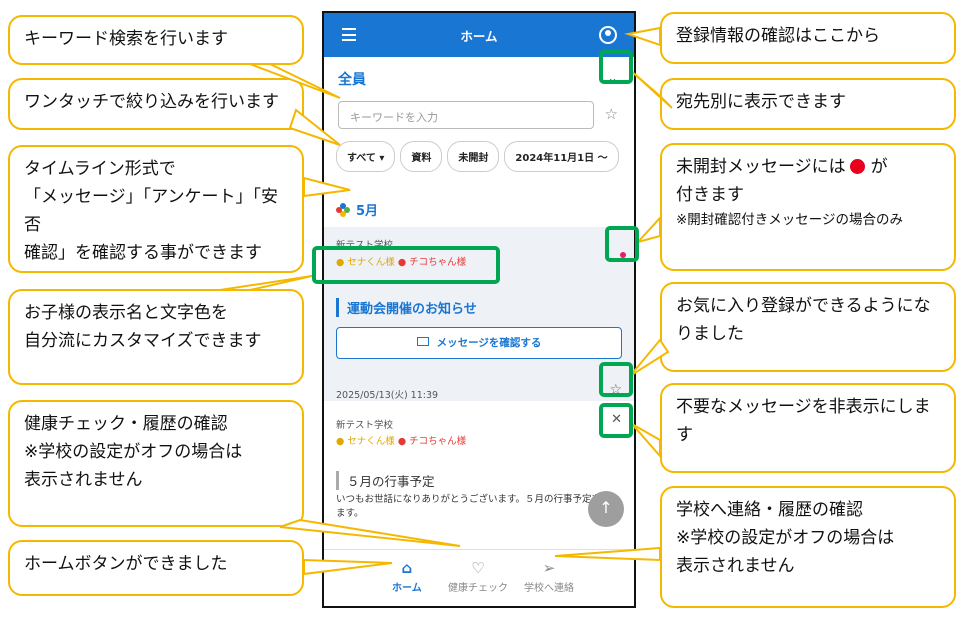  What do you see at coordinates (611, 114) in the screenshot?
I see `favorite-filter-star-icon: ☆` at bounding box center [611, 114].